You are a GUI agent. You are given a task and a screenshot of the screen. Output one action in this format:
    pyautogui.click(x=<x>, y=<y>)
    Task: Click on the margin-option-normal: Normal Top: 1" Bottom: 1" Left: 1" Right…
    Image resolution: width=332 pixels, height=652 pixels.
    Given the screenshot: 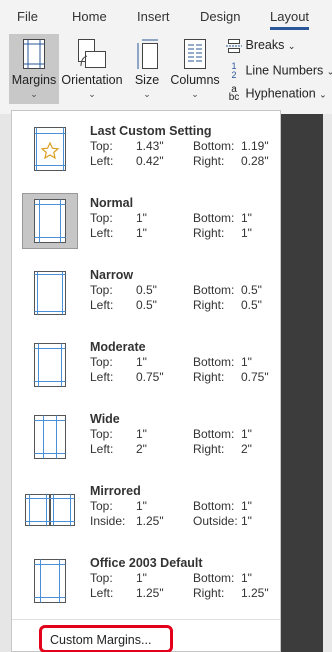 What is the action you would take?
    pyautogui.click(x=146, y=223)
    